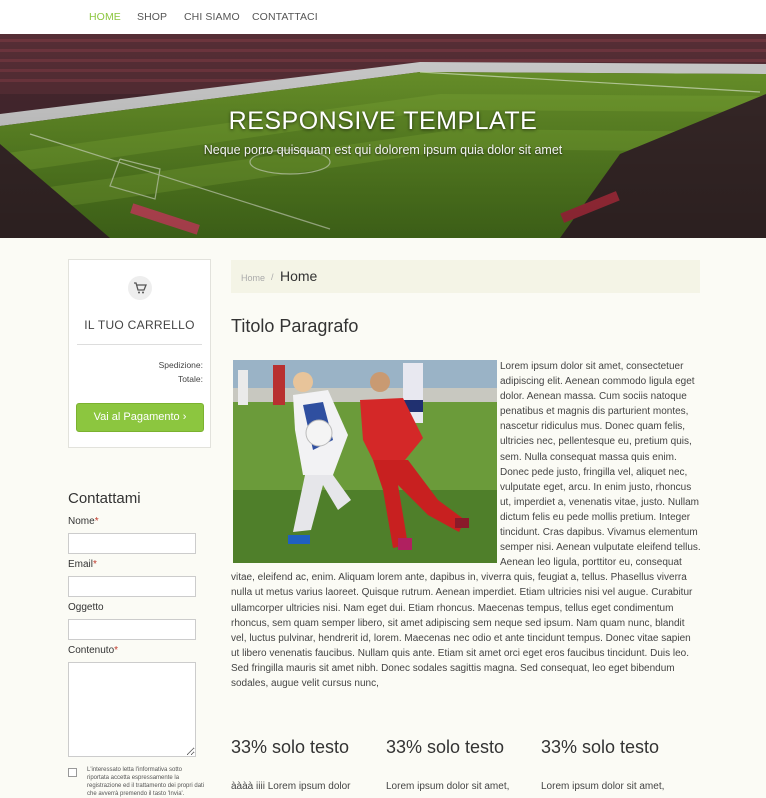 This screenshot has width=766, height=798. Describe the element at coordinates (140, 288) in the screenshot. I see `cart-icon` at that location.